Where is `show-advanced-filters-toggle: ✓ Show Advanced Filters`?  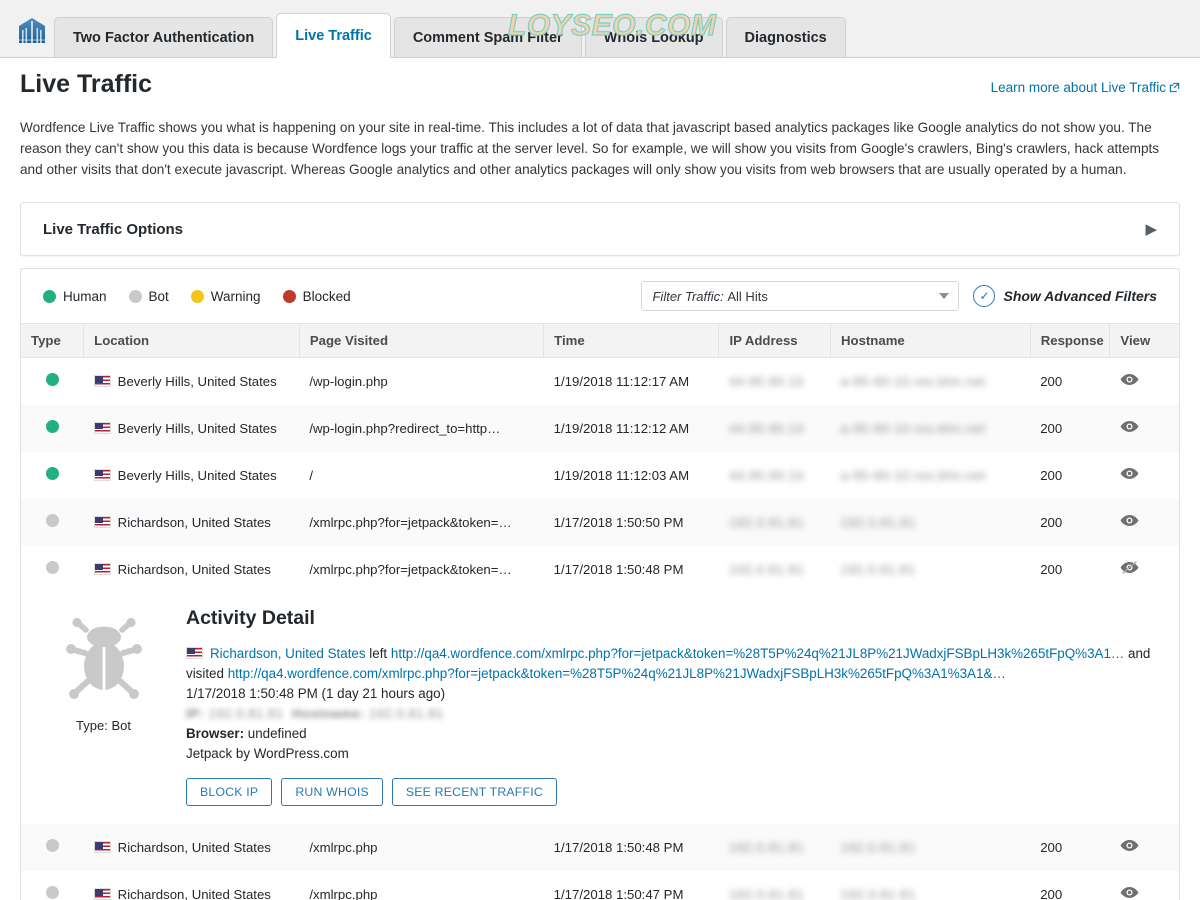 show-advanced-filters-toggle: ✓ Show Advanced Filters is located at coordinates (1065, 296).